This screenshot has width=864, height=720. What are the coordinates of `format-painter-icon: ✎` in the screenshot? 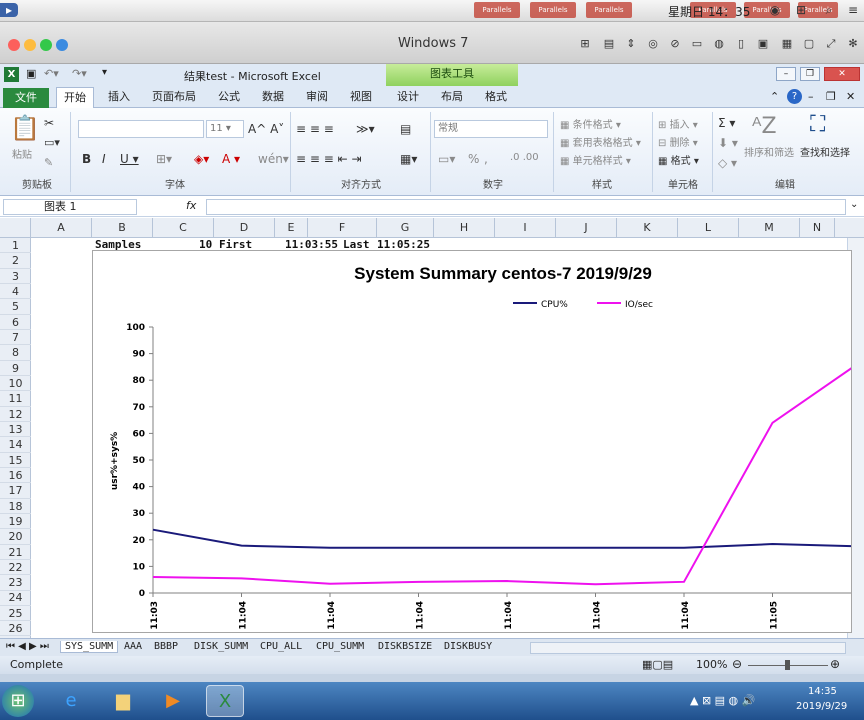 It's located at (48, 162).